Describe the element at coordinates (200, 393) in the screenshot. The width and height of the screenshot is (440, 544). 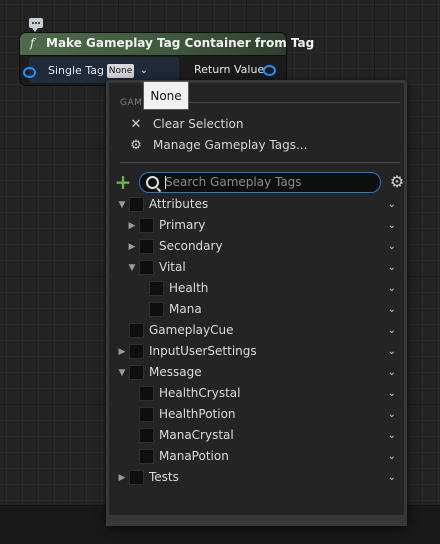
I see `tag-label: HealthCrystal` at that location.